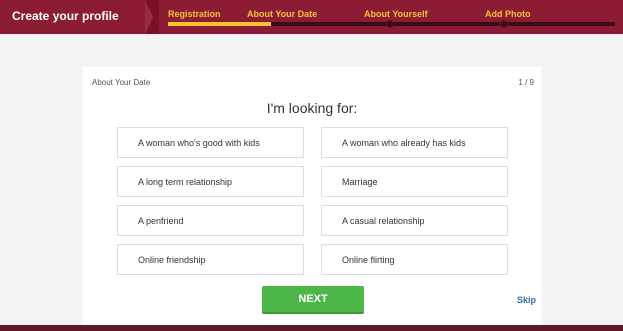  What do you see at coordinates (526, 82) in the screenshot?
I see `step-counter: 1 / 9` at bounding box center [526, 82].